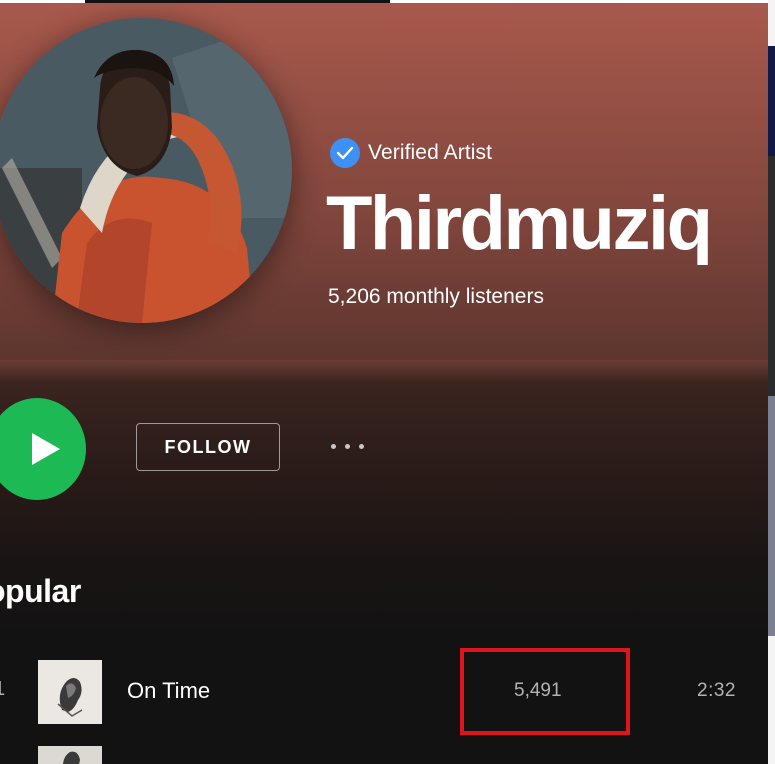 The image size is (775, 764). Describe the element at coordinates (545, 691) in the screenshot. I see `annotation-highlight-box` at that location.